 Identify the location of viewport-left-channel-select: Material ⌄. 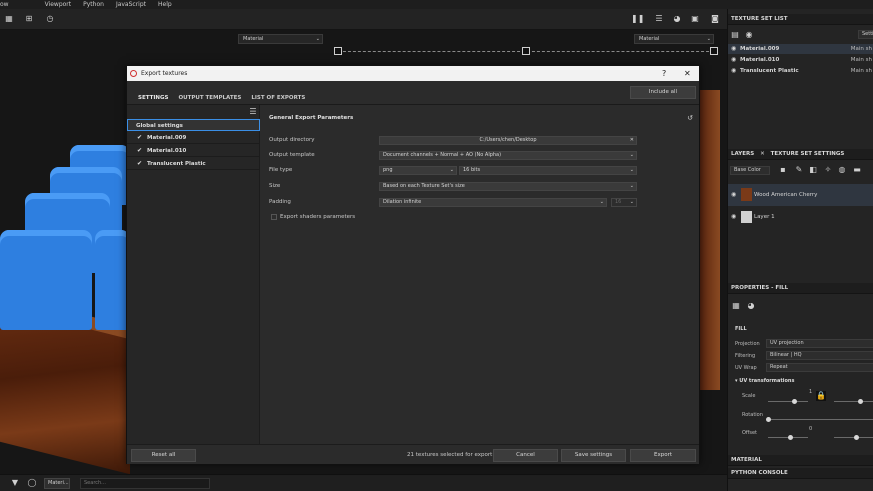
(280, 39).